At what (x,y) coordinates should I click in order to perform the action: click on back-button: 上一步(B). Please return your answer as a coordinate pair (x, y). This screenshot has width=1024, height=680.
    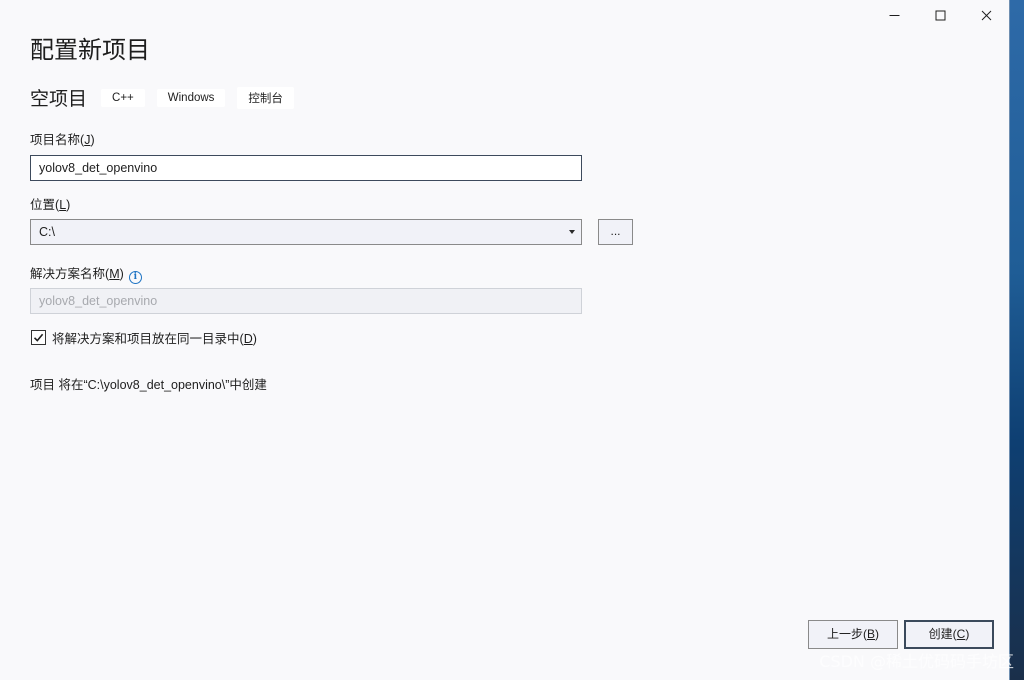
    Looking at the image, I should click on (853, 634).